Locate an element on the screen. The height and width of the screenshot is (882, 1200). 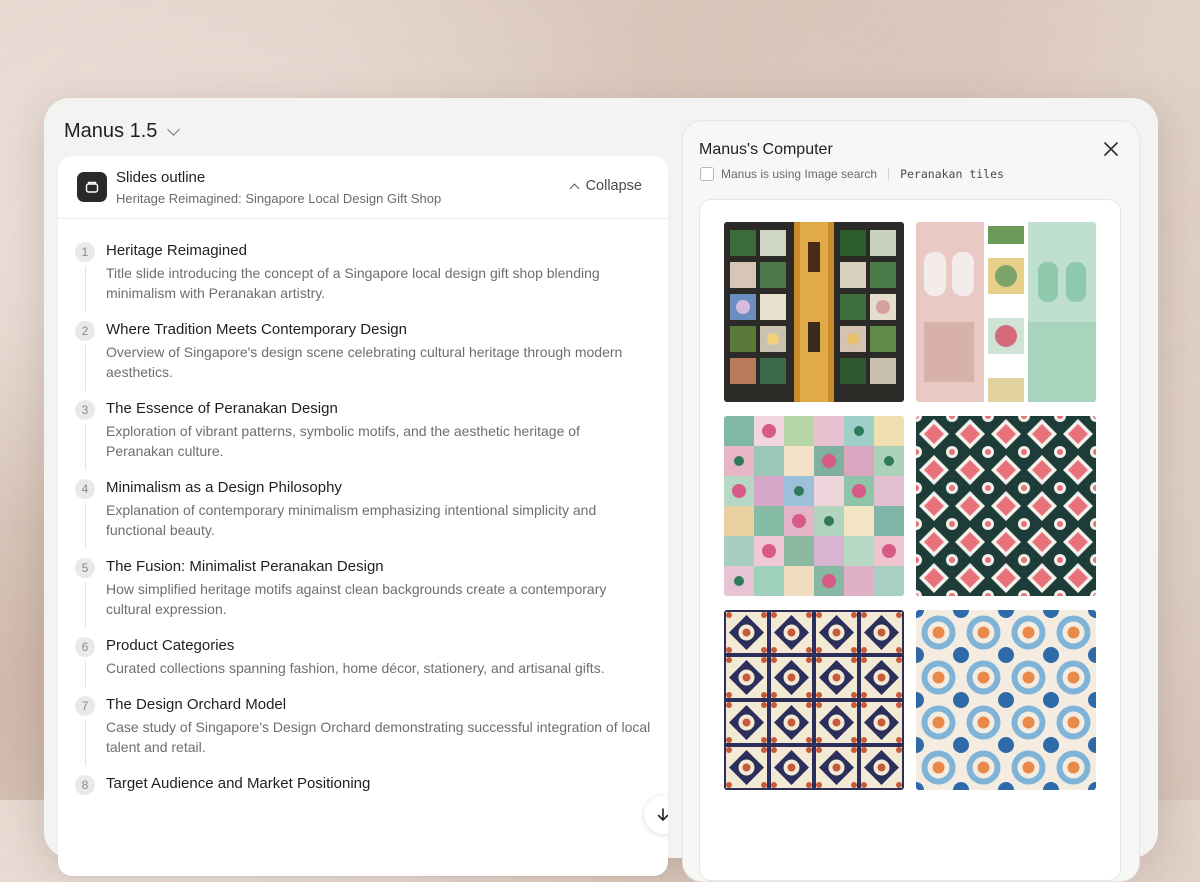
item-number: 7 is located at coordinates (85, 706).